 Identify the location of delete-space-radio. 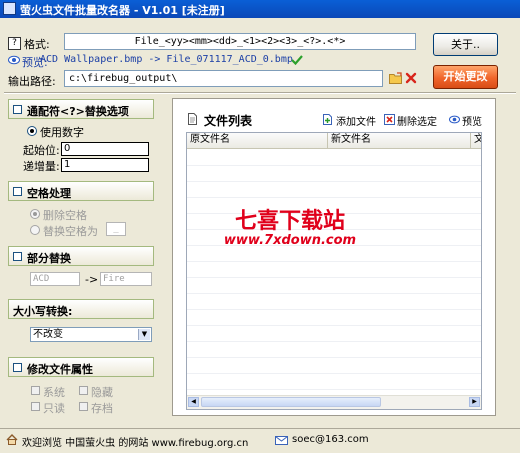
(35, 214).